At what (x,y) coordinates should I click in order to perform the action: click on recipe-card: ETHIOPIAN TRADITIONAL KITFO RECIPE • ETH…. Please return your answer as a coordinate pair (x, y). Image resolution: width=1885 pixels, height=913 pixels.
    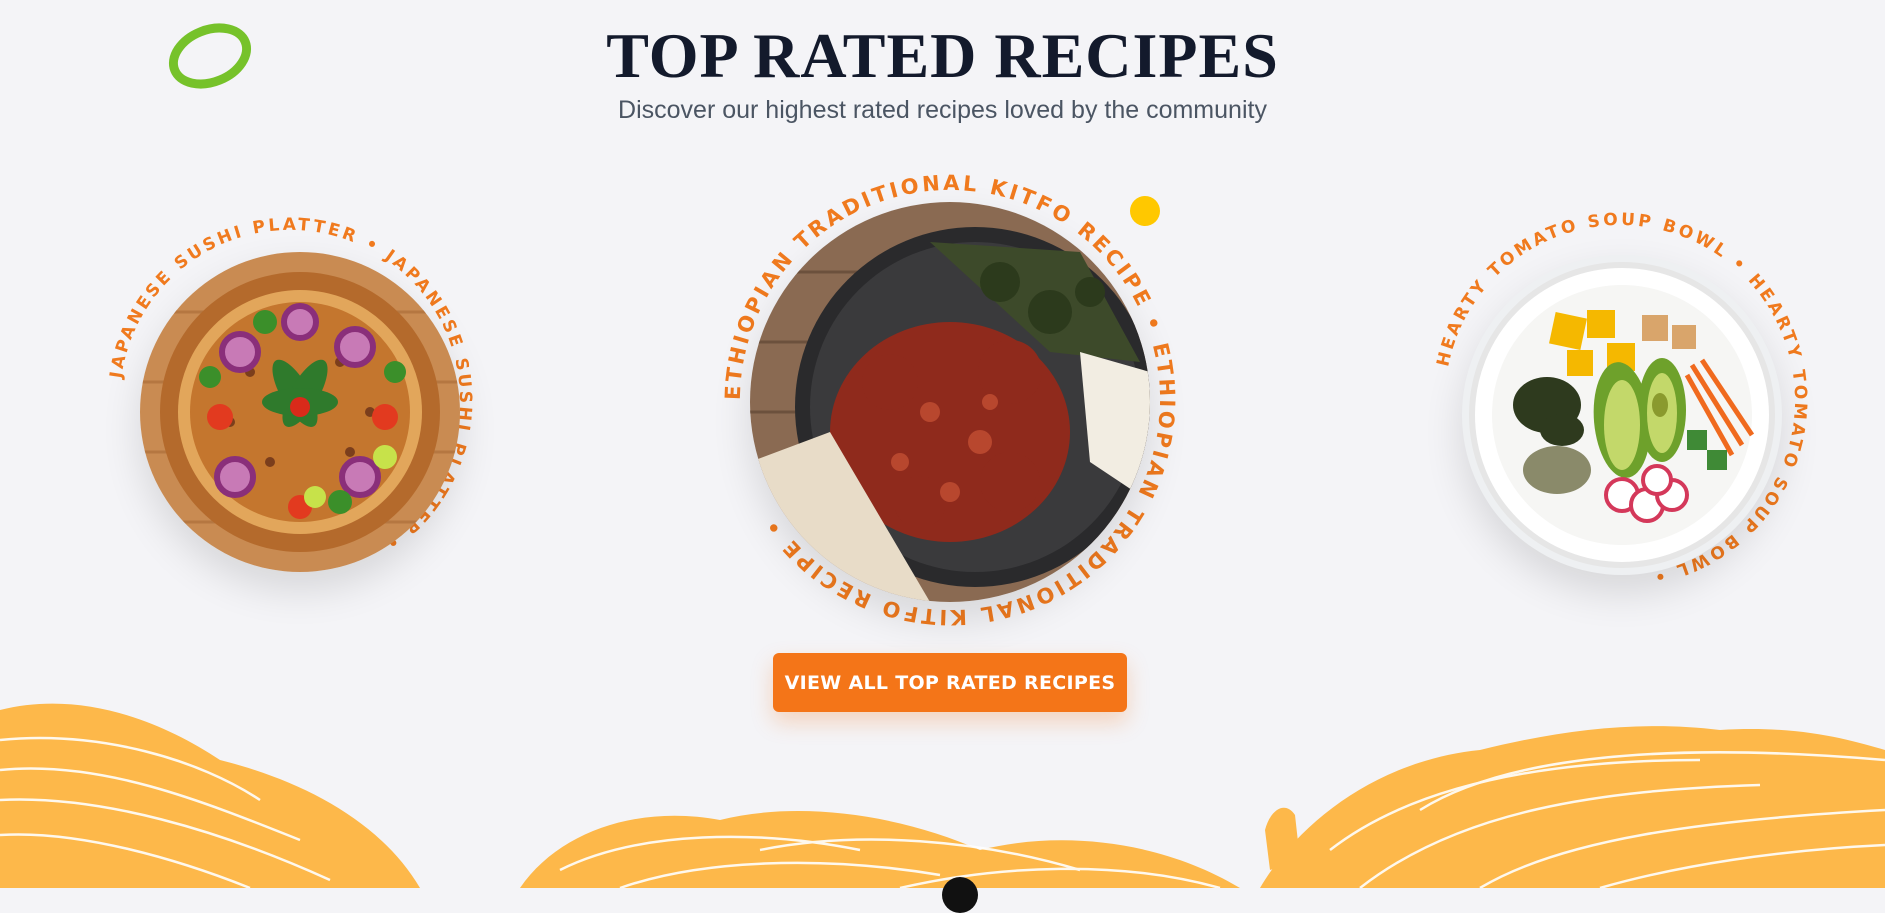
    Looking at the image, I should click on (950, 400).